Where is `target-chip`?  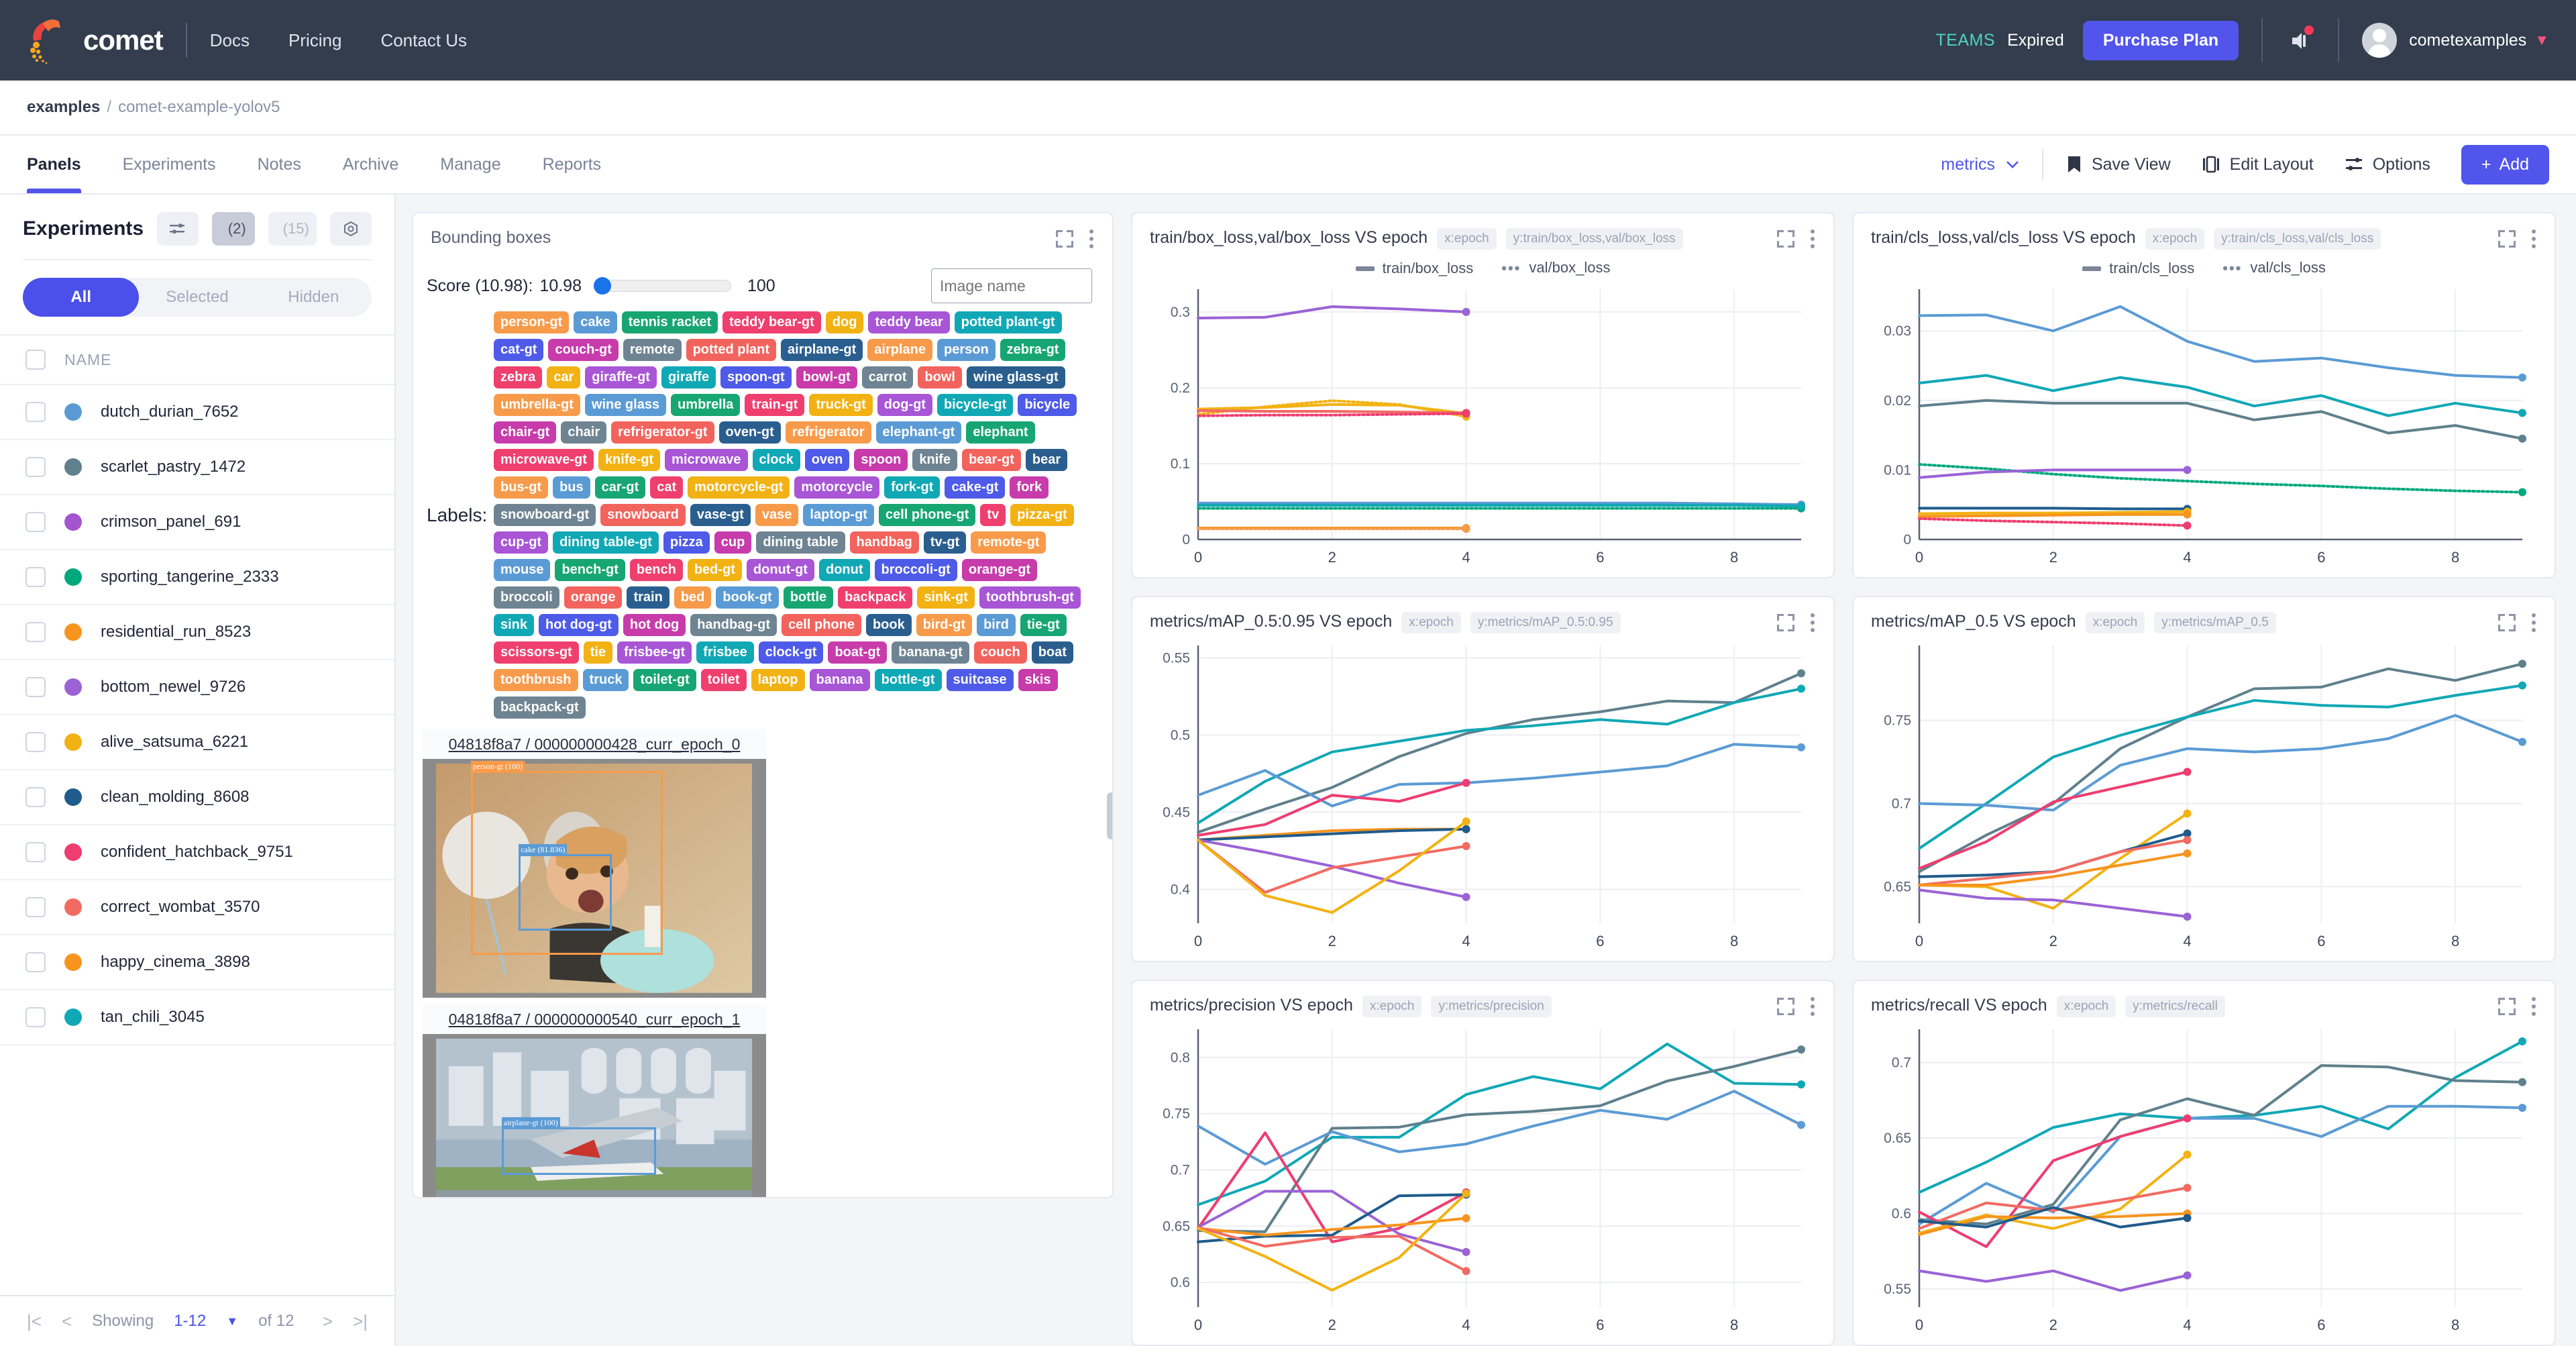
target-chip is located at coordinates (351, 229).